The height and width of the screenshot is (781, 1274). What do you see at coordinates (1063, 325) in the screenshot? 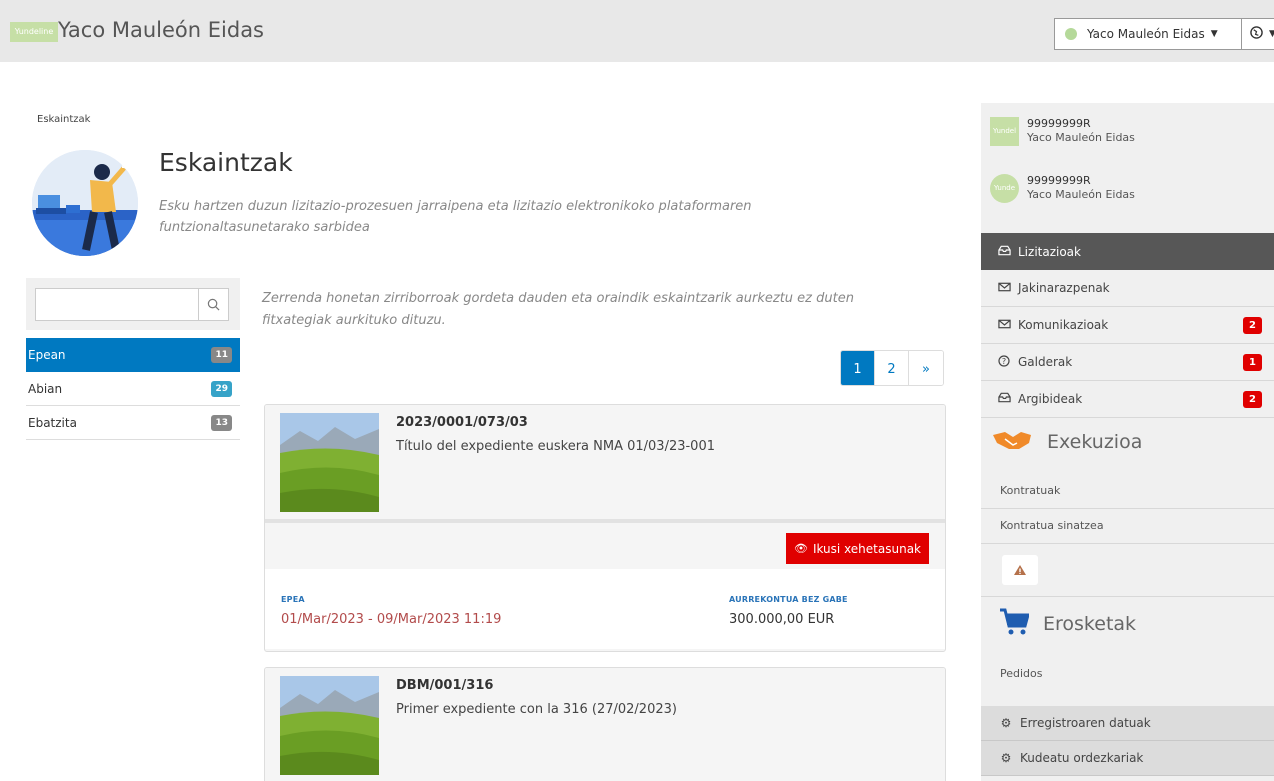
I see `sidebar-item-label: Komunikazioak` at bounding box center [1063, 325].